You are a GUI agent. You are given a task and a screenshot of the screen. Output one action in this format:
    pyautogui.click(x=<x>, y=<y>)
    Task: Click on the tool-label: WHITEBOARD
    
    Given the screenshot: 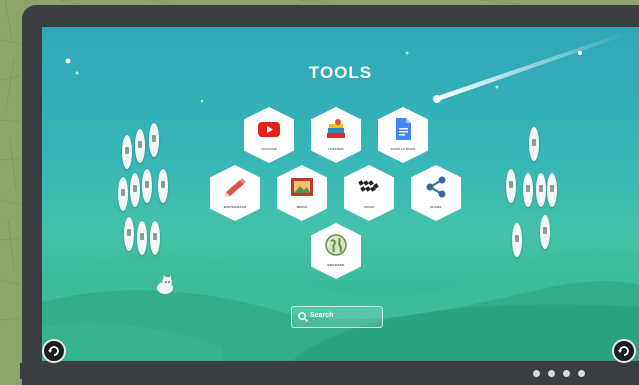 What is the action you would take?
    pyautogui.click(x=235, y=207)
    